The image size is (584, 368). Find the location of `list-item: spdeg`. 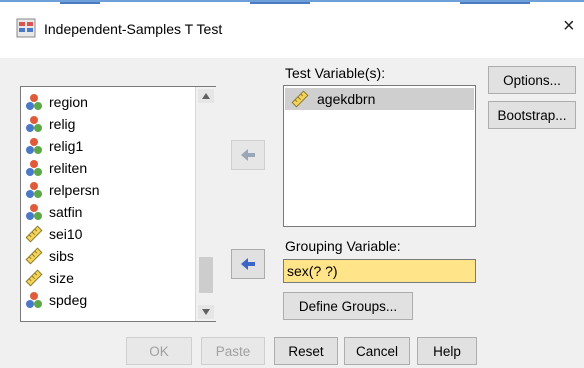

list-item: spdeg is located at coordinates (56, 300).